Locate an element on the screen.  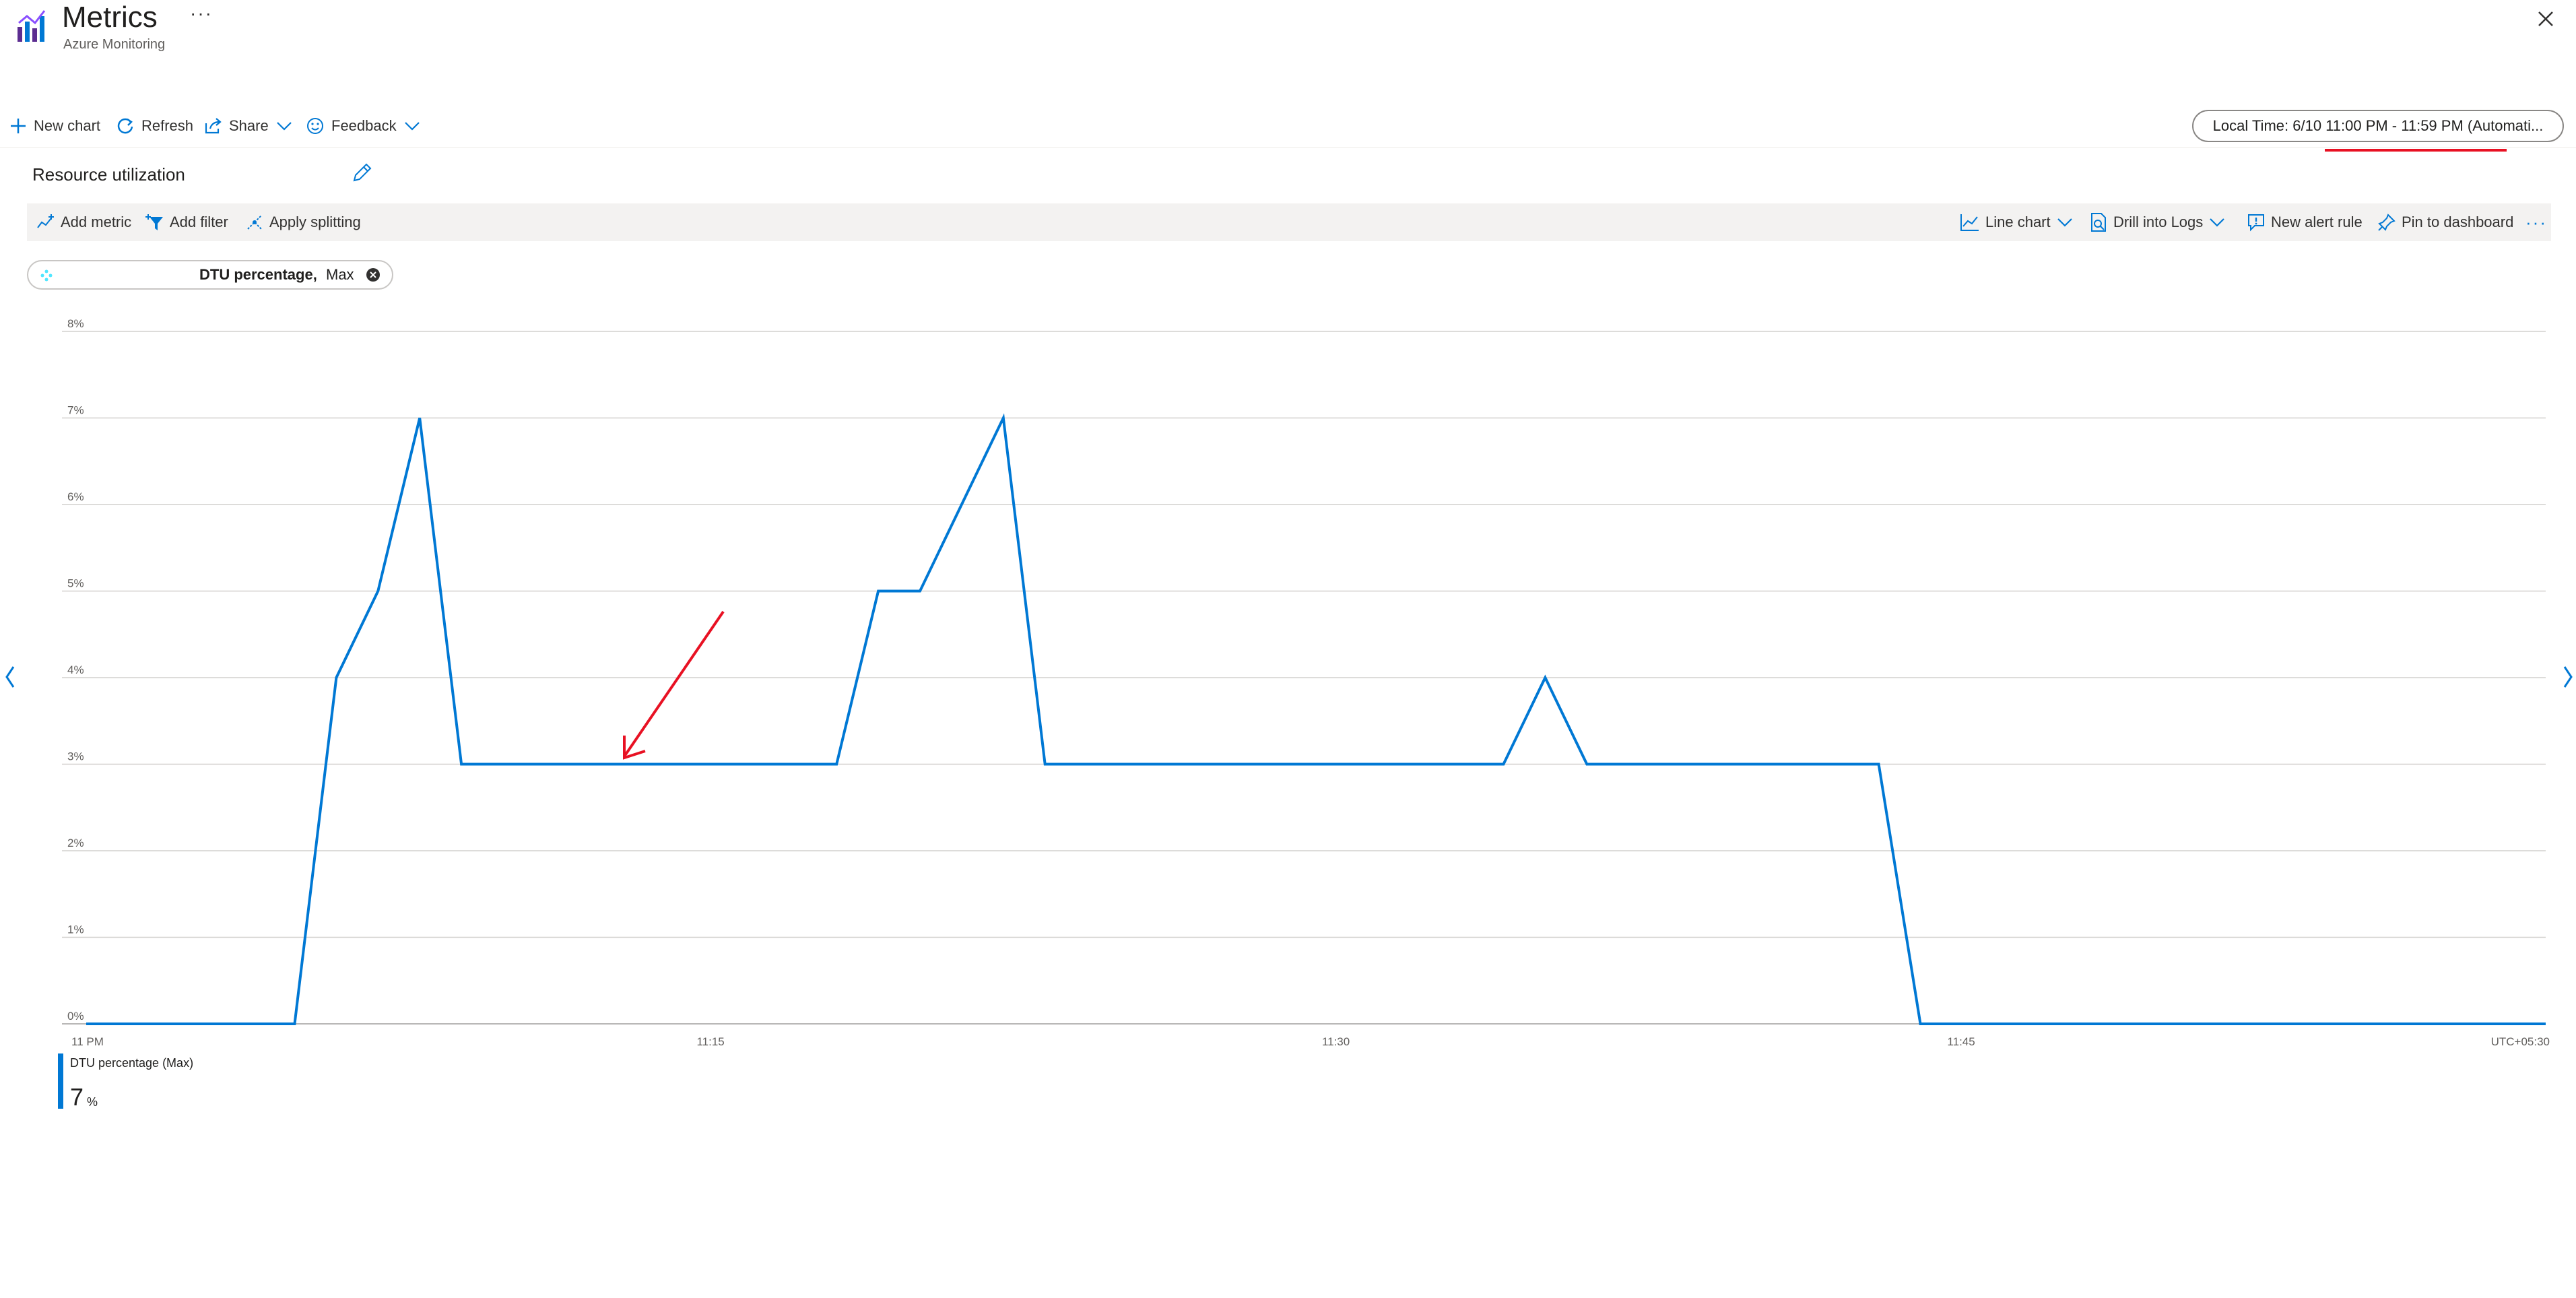
chart-title: Resource utilization is located at coordinates (108, 175).